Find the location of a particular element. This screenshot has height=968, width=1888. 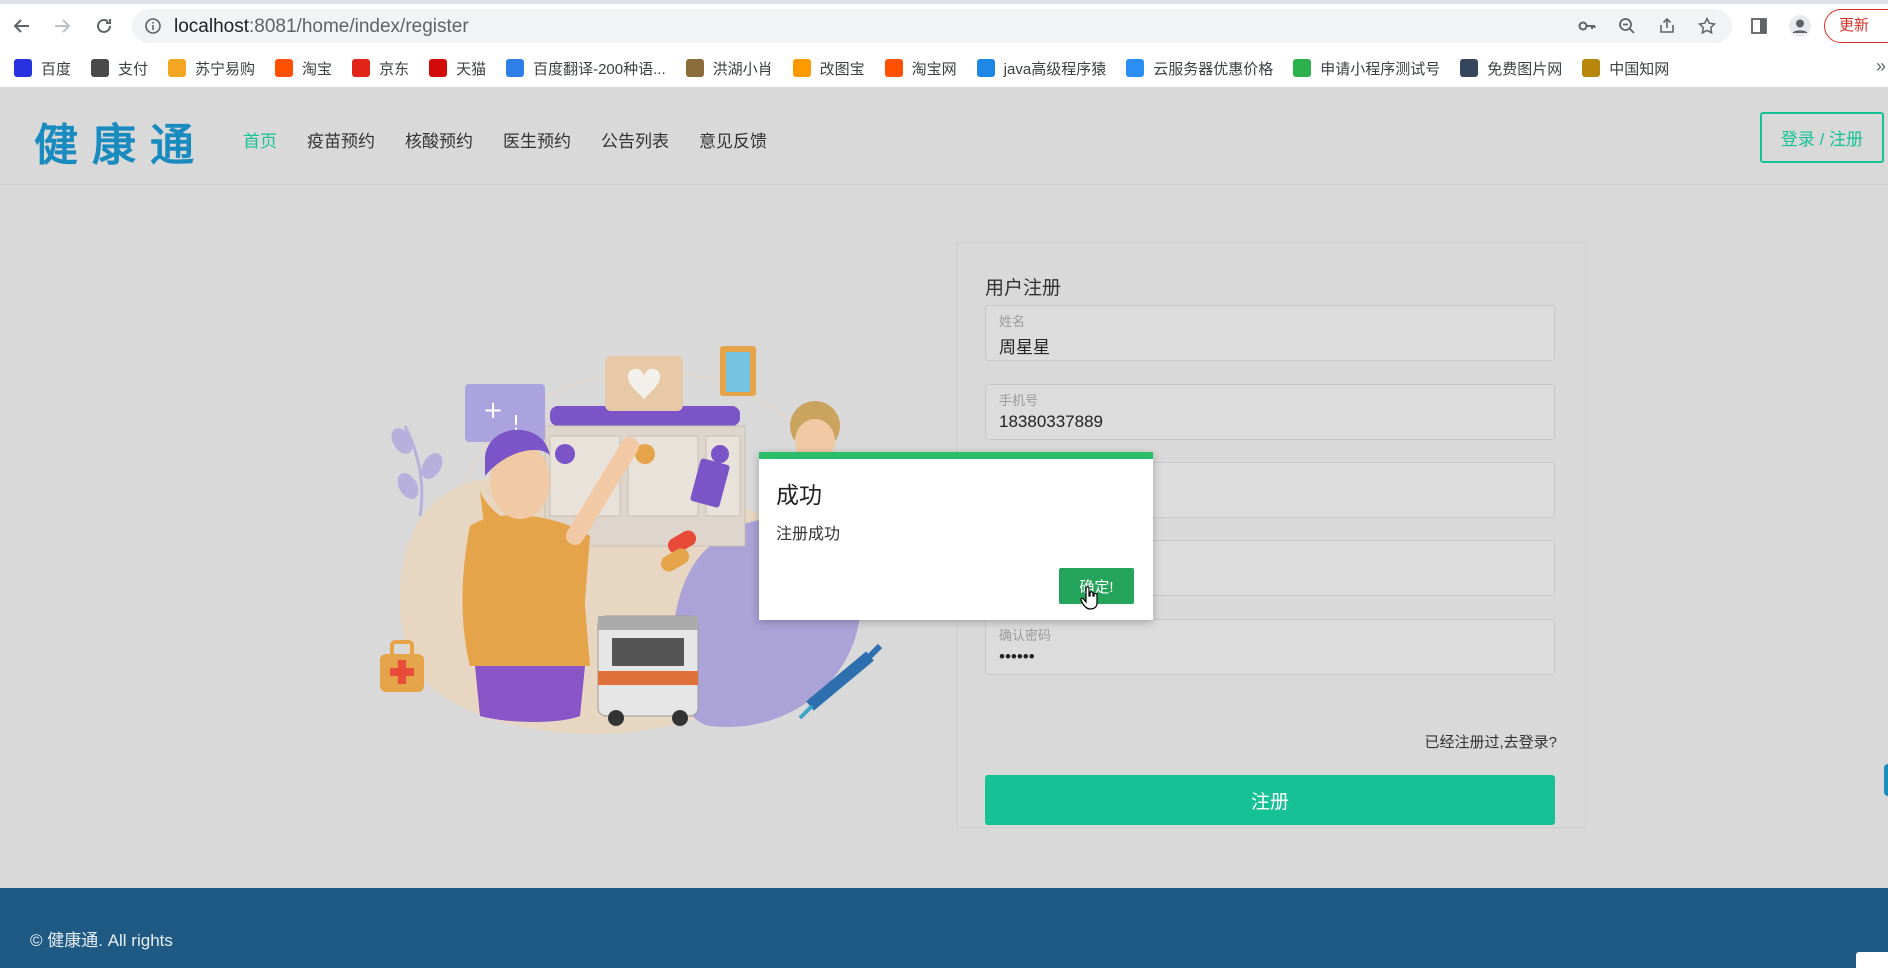

bookmark-item: 云服务器优惠价格 is located at coordinates (1199, 68).